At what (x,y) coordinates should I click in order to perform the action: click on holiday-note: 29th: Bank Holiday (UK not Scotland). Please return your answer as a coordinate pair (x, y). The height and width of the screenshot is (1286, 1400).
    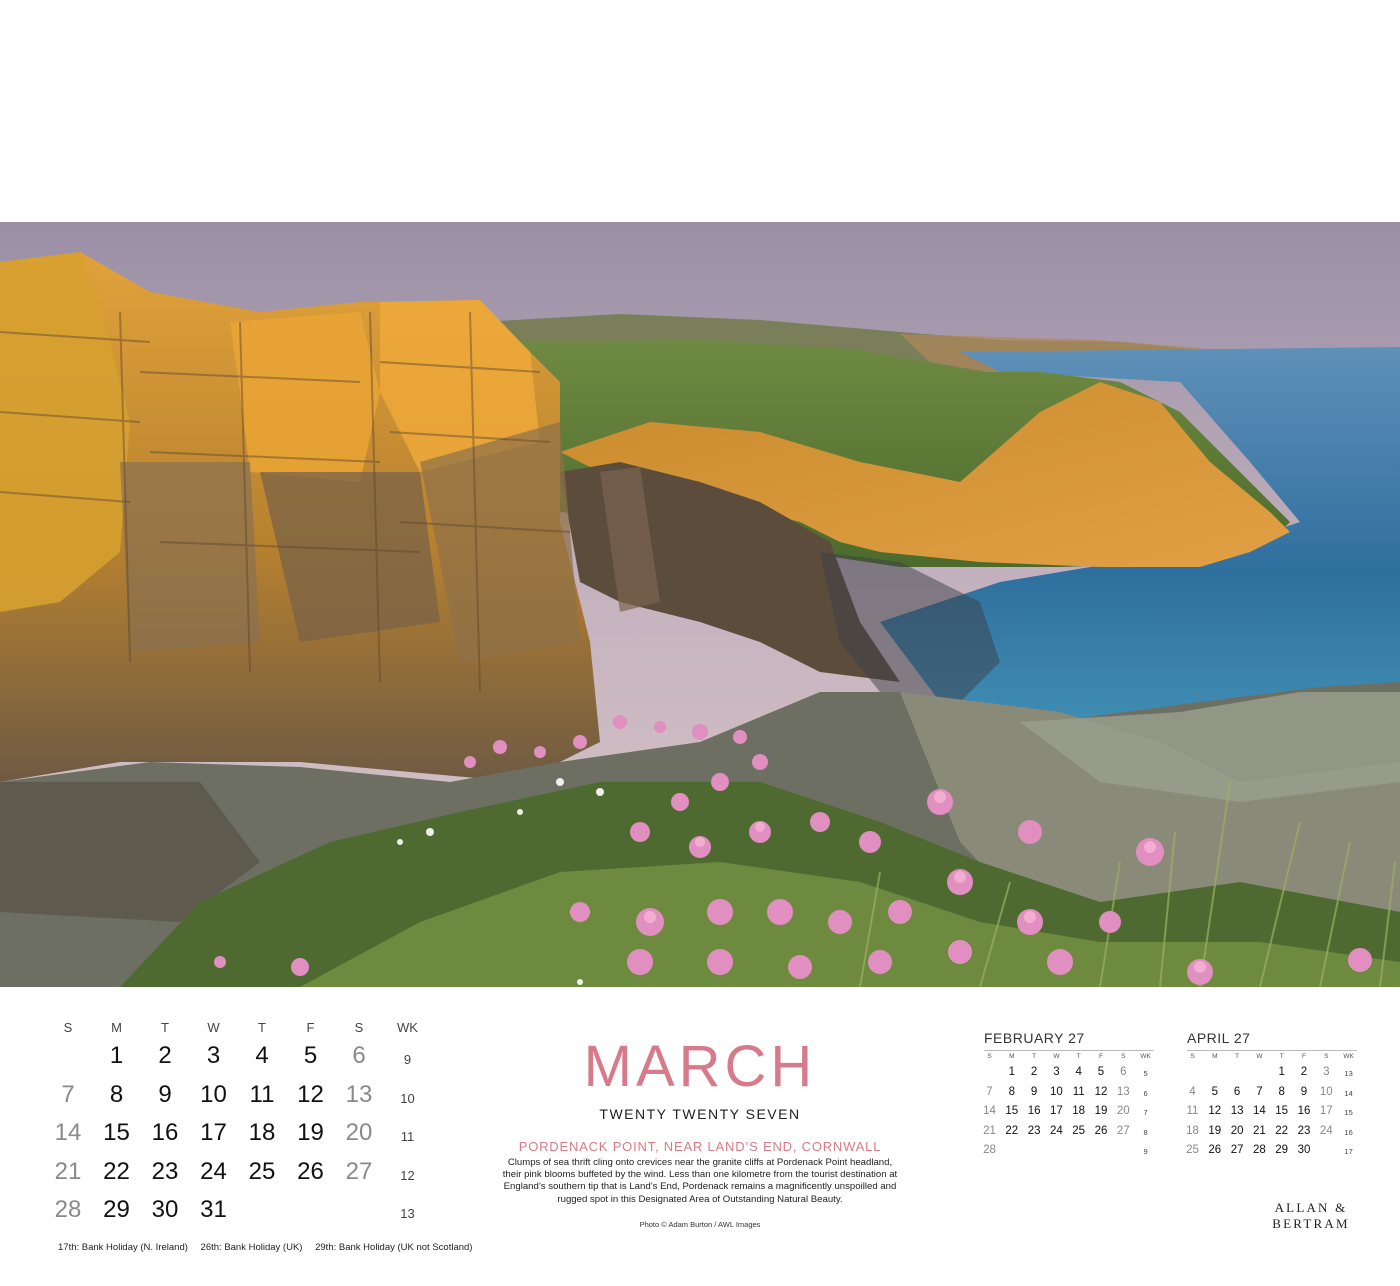
    Looking at the image, I should click on (394, 1247).